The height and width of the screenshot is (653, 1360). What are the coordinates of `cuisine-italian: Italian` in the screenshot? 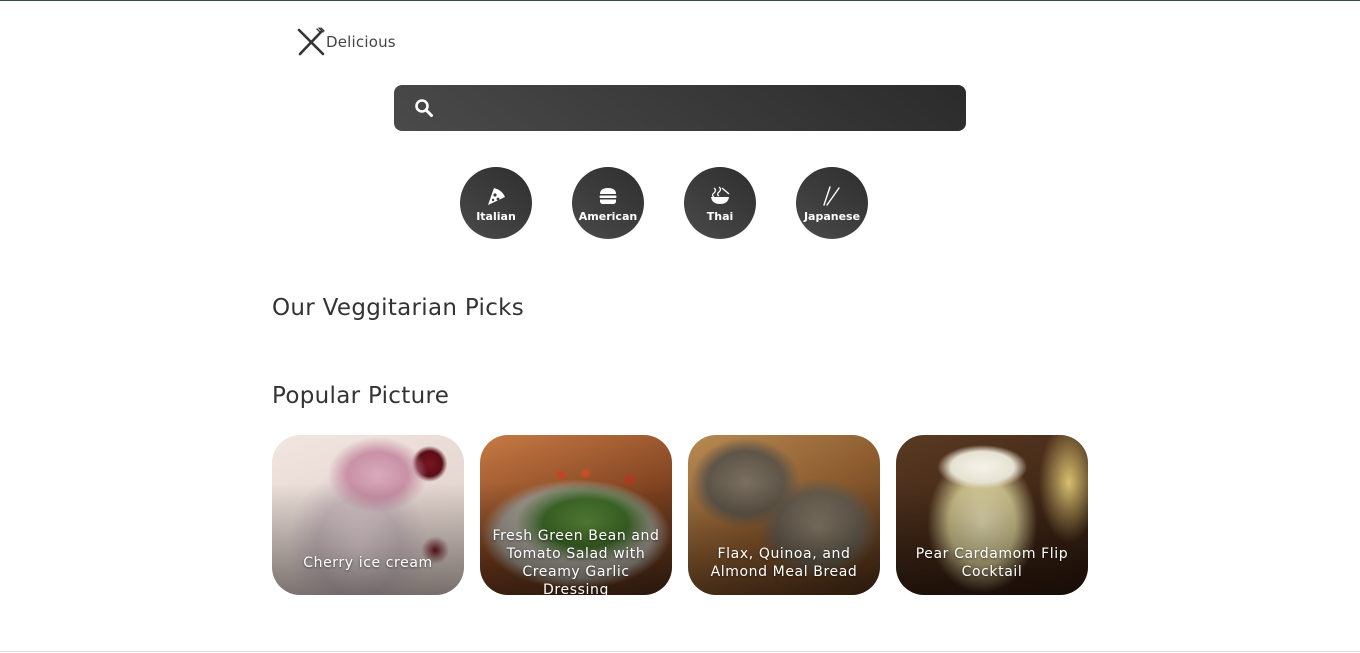 It's located at (496, 203).